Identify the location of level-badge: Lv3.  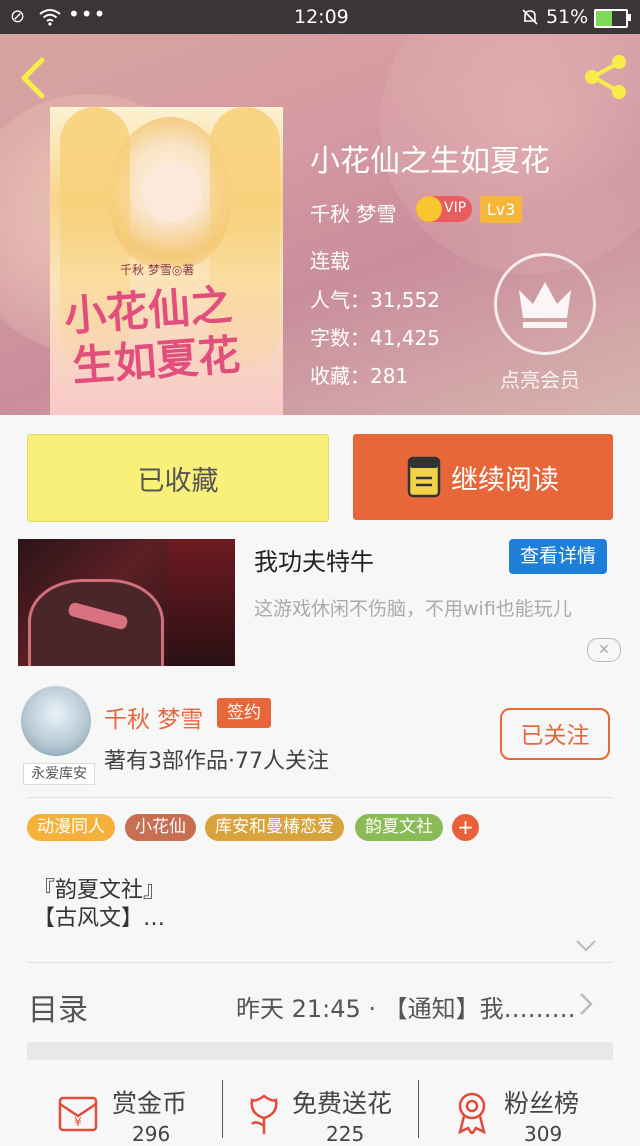
(501, 209).